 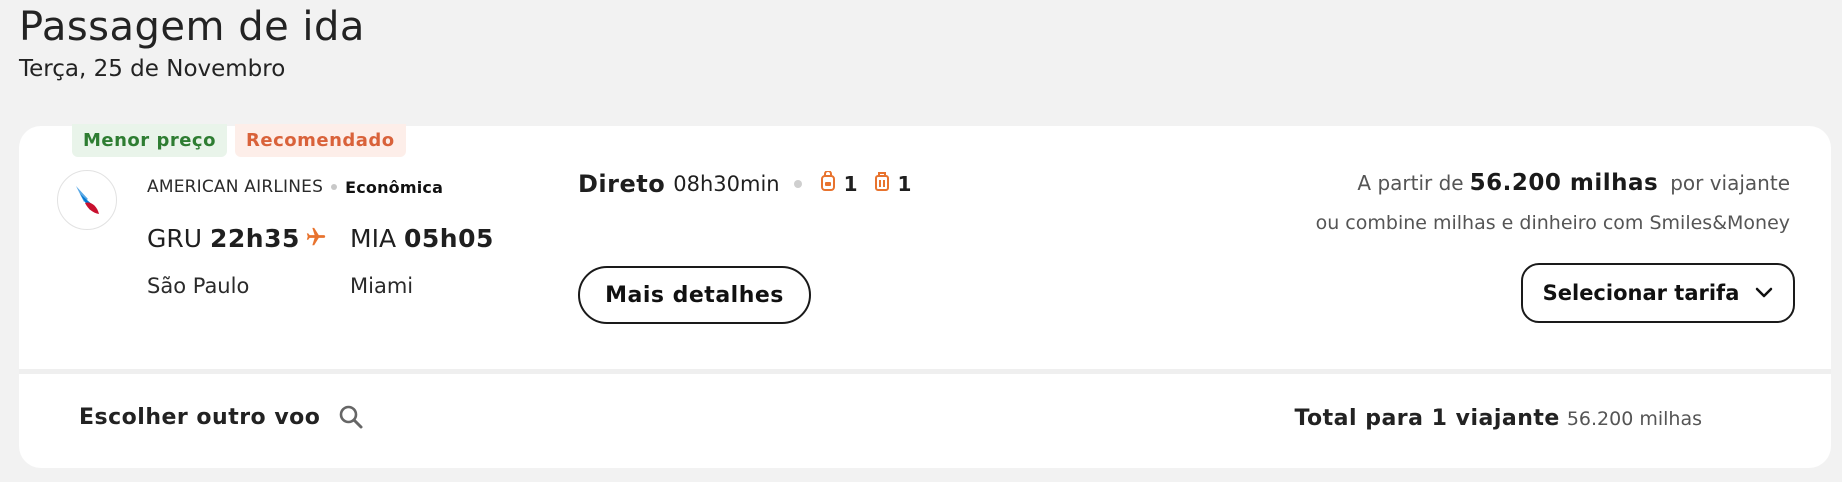 What do you see at coordinates (320, 140) in the screenshot?
I see `recommended-badge: Recomendado` at bounding box center [320, 140].